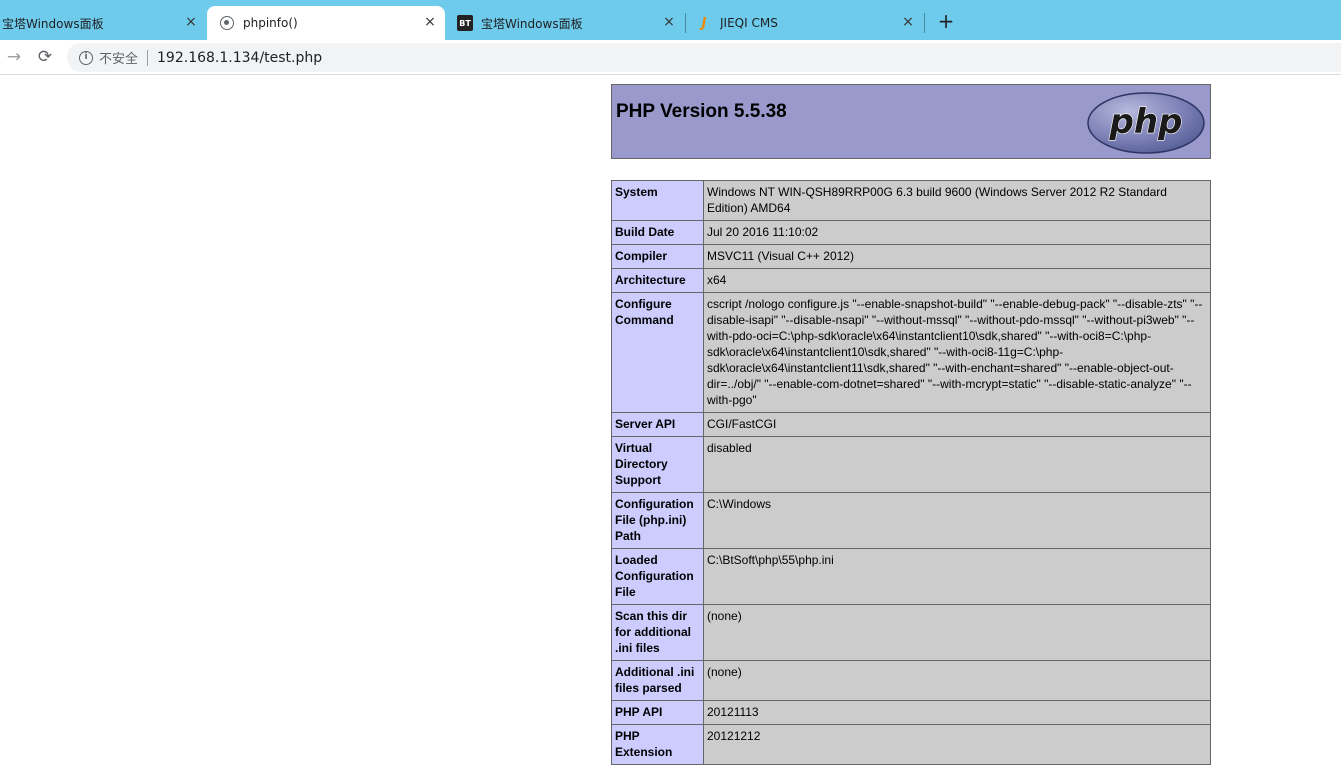 The height and width of the screenshot is (775, 1341). I want to click on tab-2: phpinfo() ×, so click(326, 23).